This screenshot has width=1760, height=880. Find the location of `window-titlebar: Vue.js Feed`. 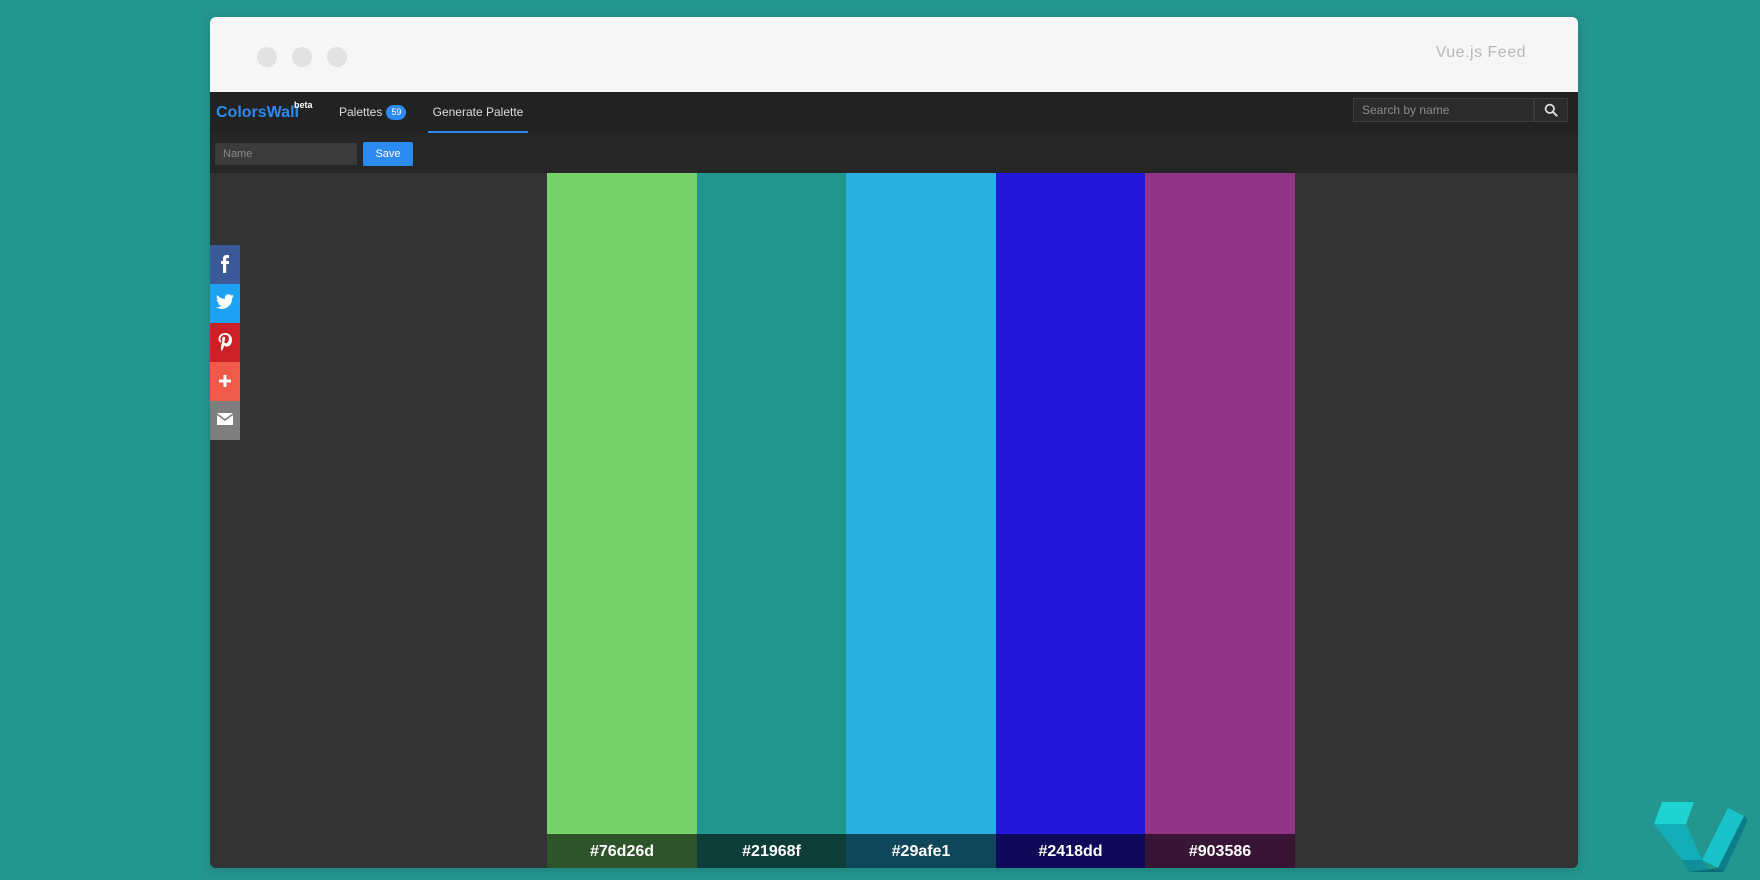

window-titlebar: Vue.js Feed is located at coordinates (894, 54).